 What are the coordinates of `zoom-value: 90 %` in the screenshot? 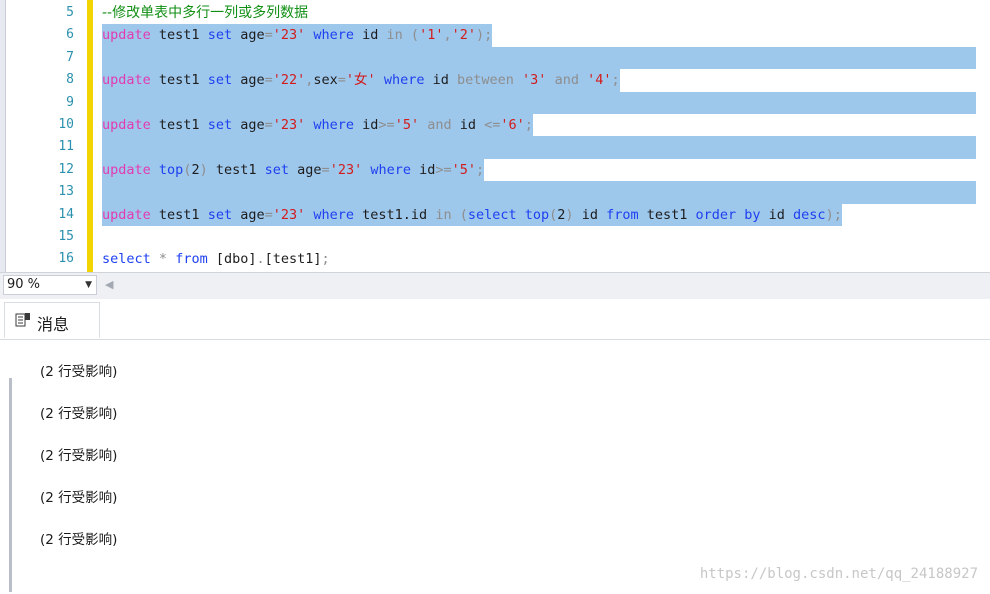 It's located at (24, 284).